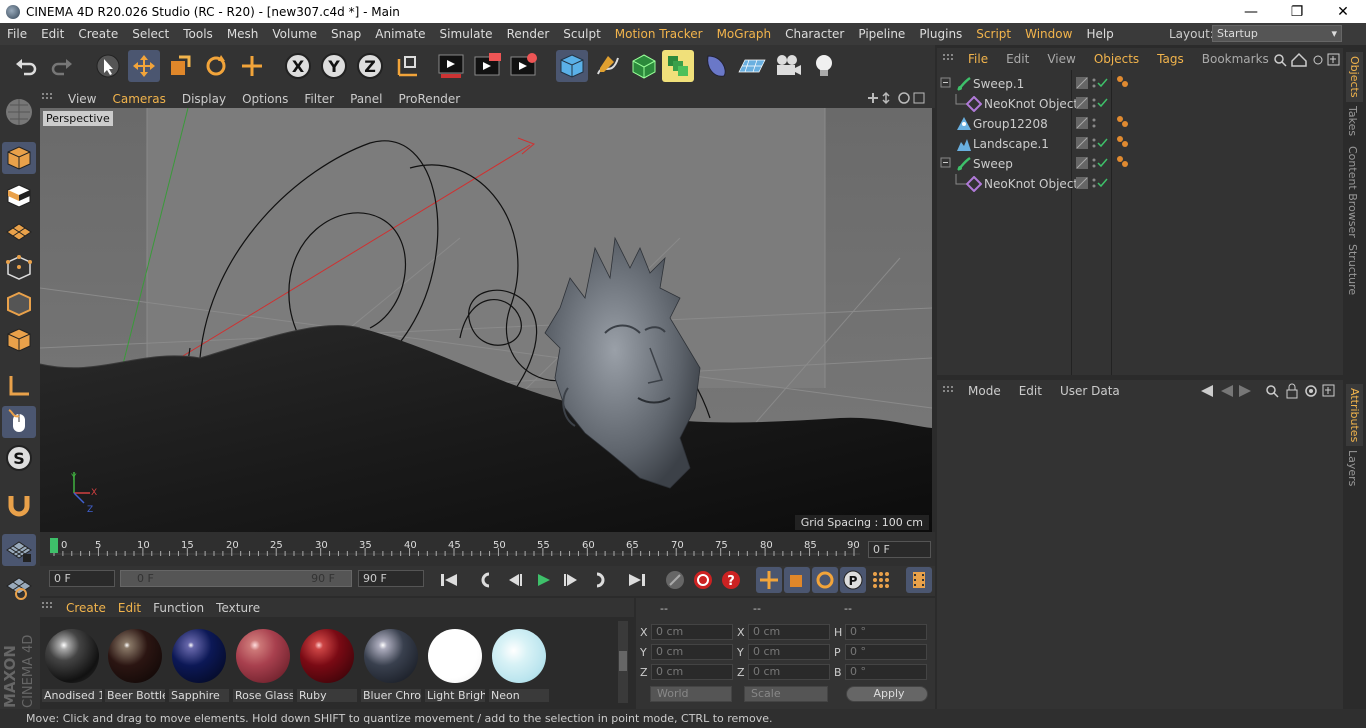 The image size is (1366, 728). I want to click on material-menu-edit: Edit, so click(129, 608).